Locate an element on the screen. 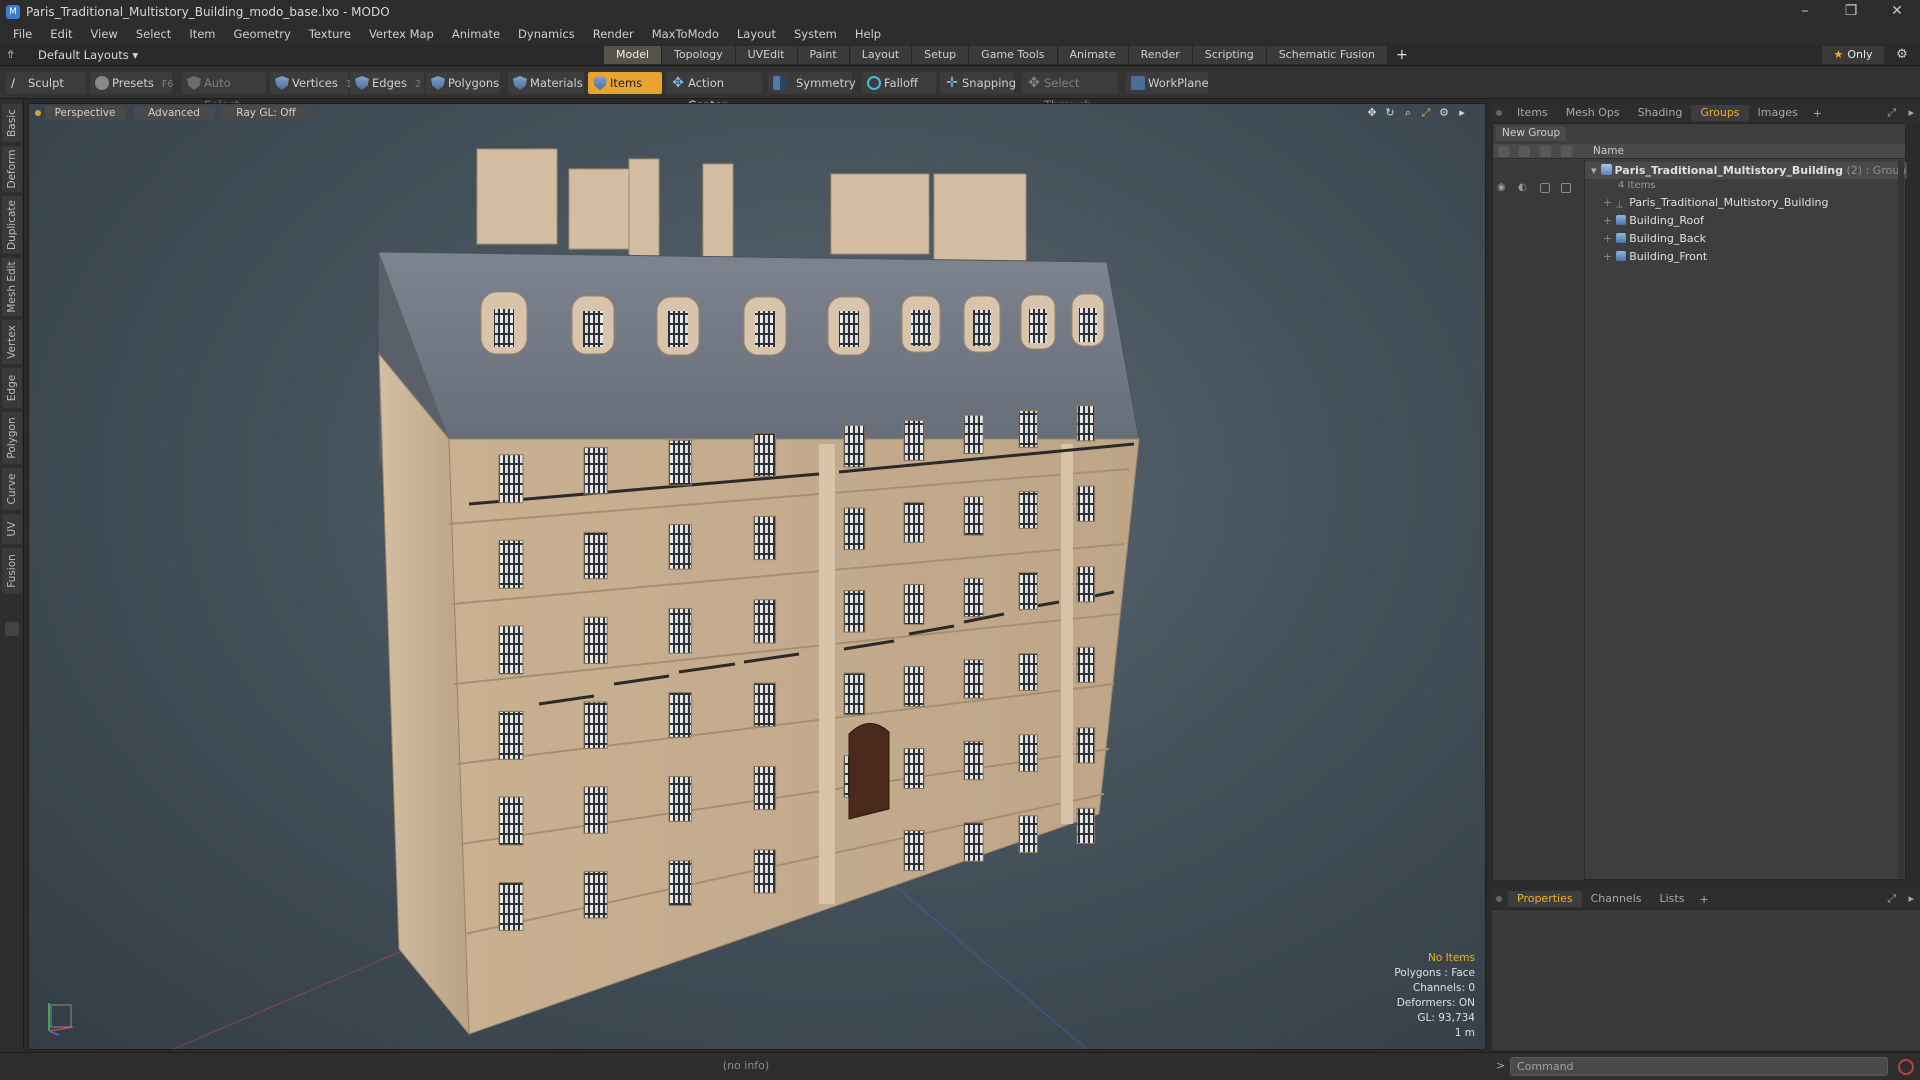 The height and width of the screenshot is (1080, 1920). menu-animate: Animate is located at coordinates (476, 34).